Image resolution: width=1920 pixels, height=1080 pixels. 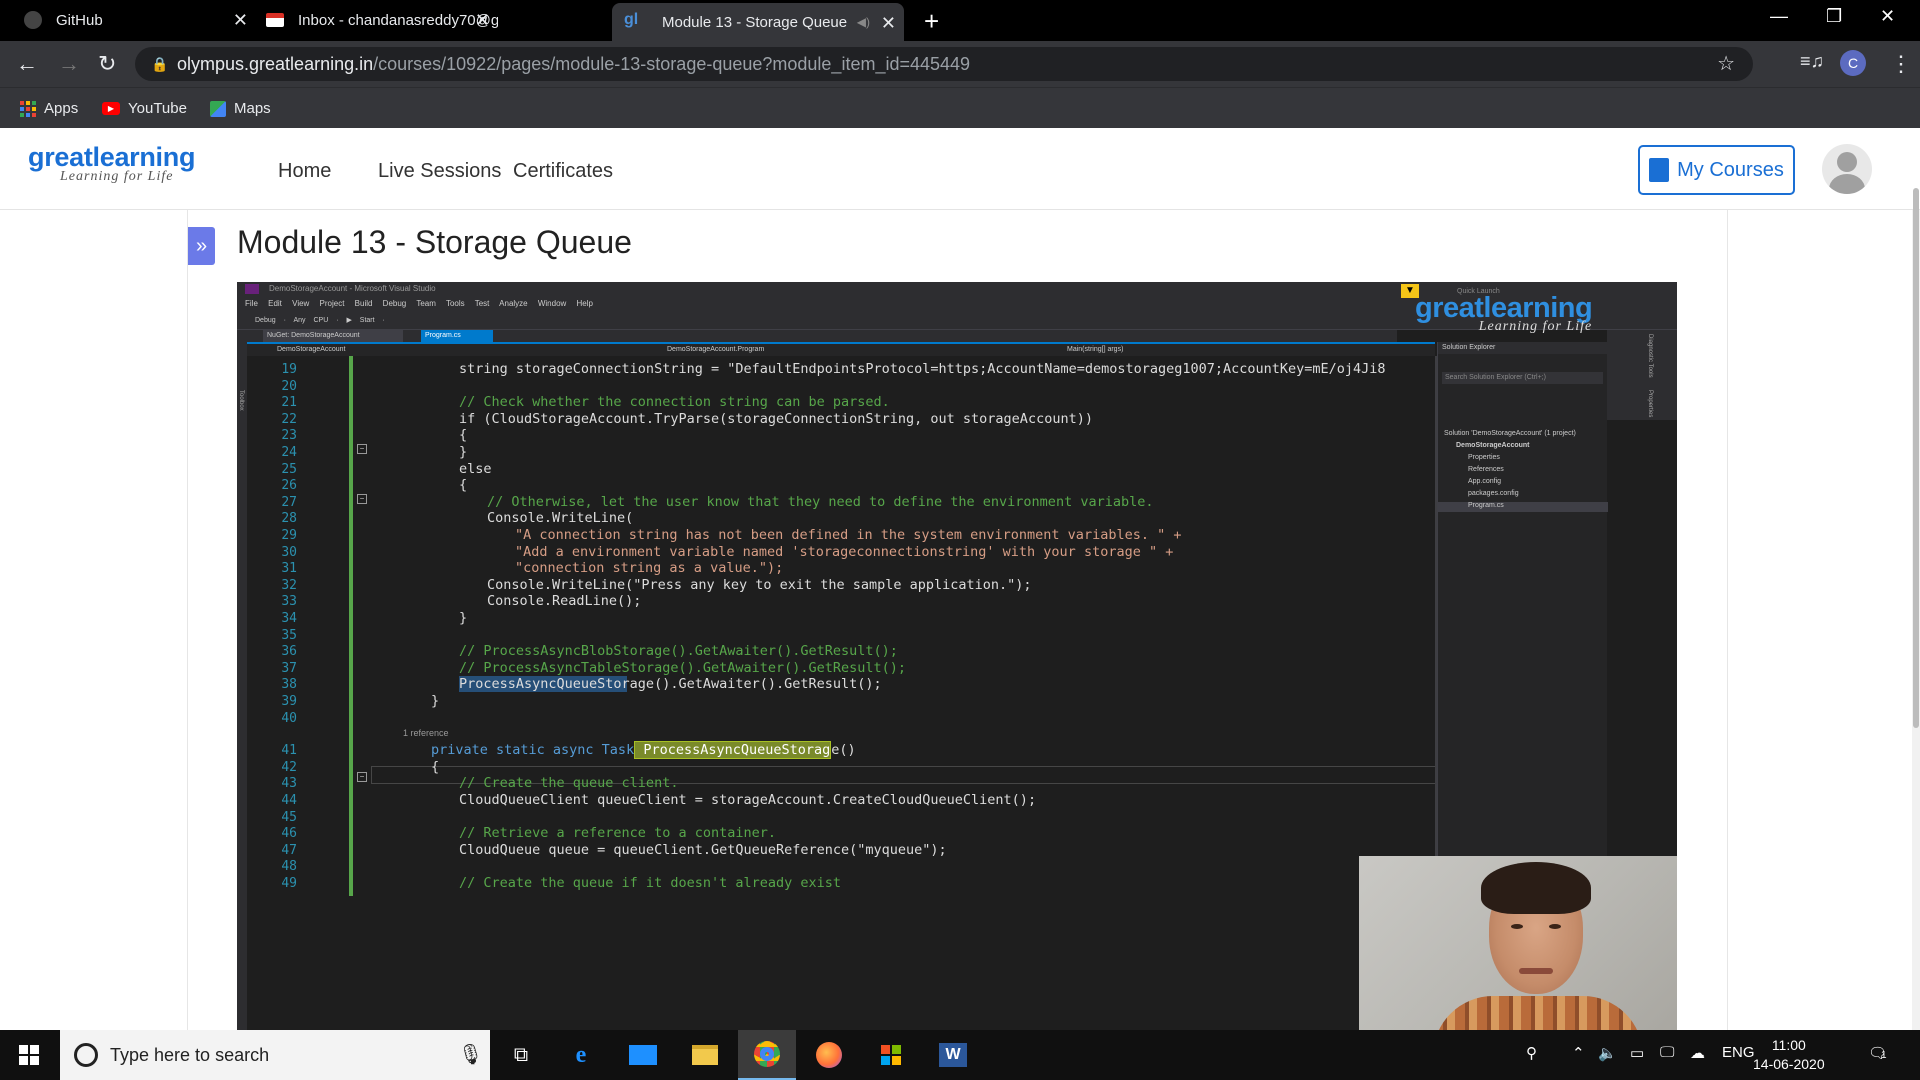 What do you see at coordinates (953, 1055) in the screenshot?
I see `word-icon: W` at bounding box center [953, 1055].